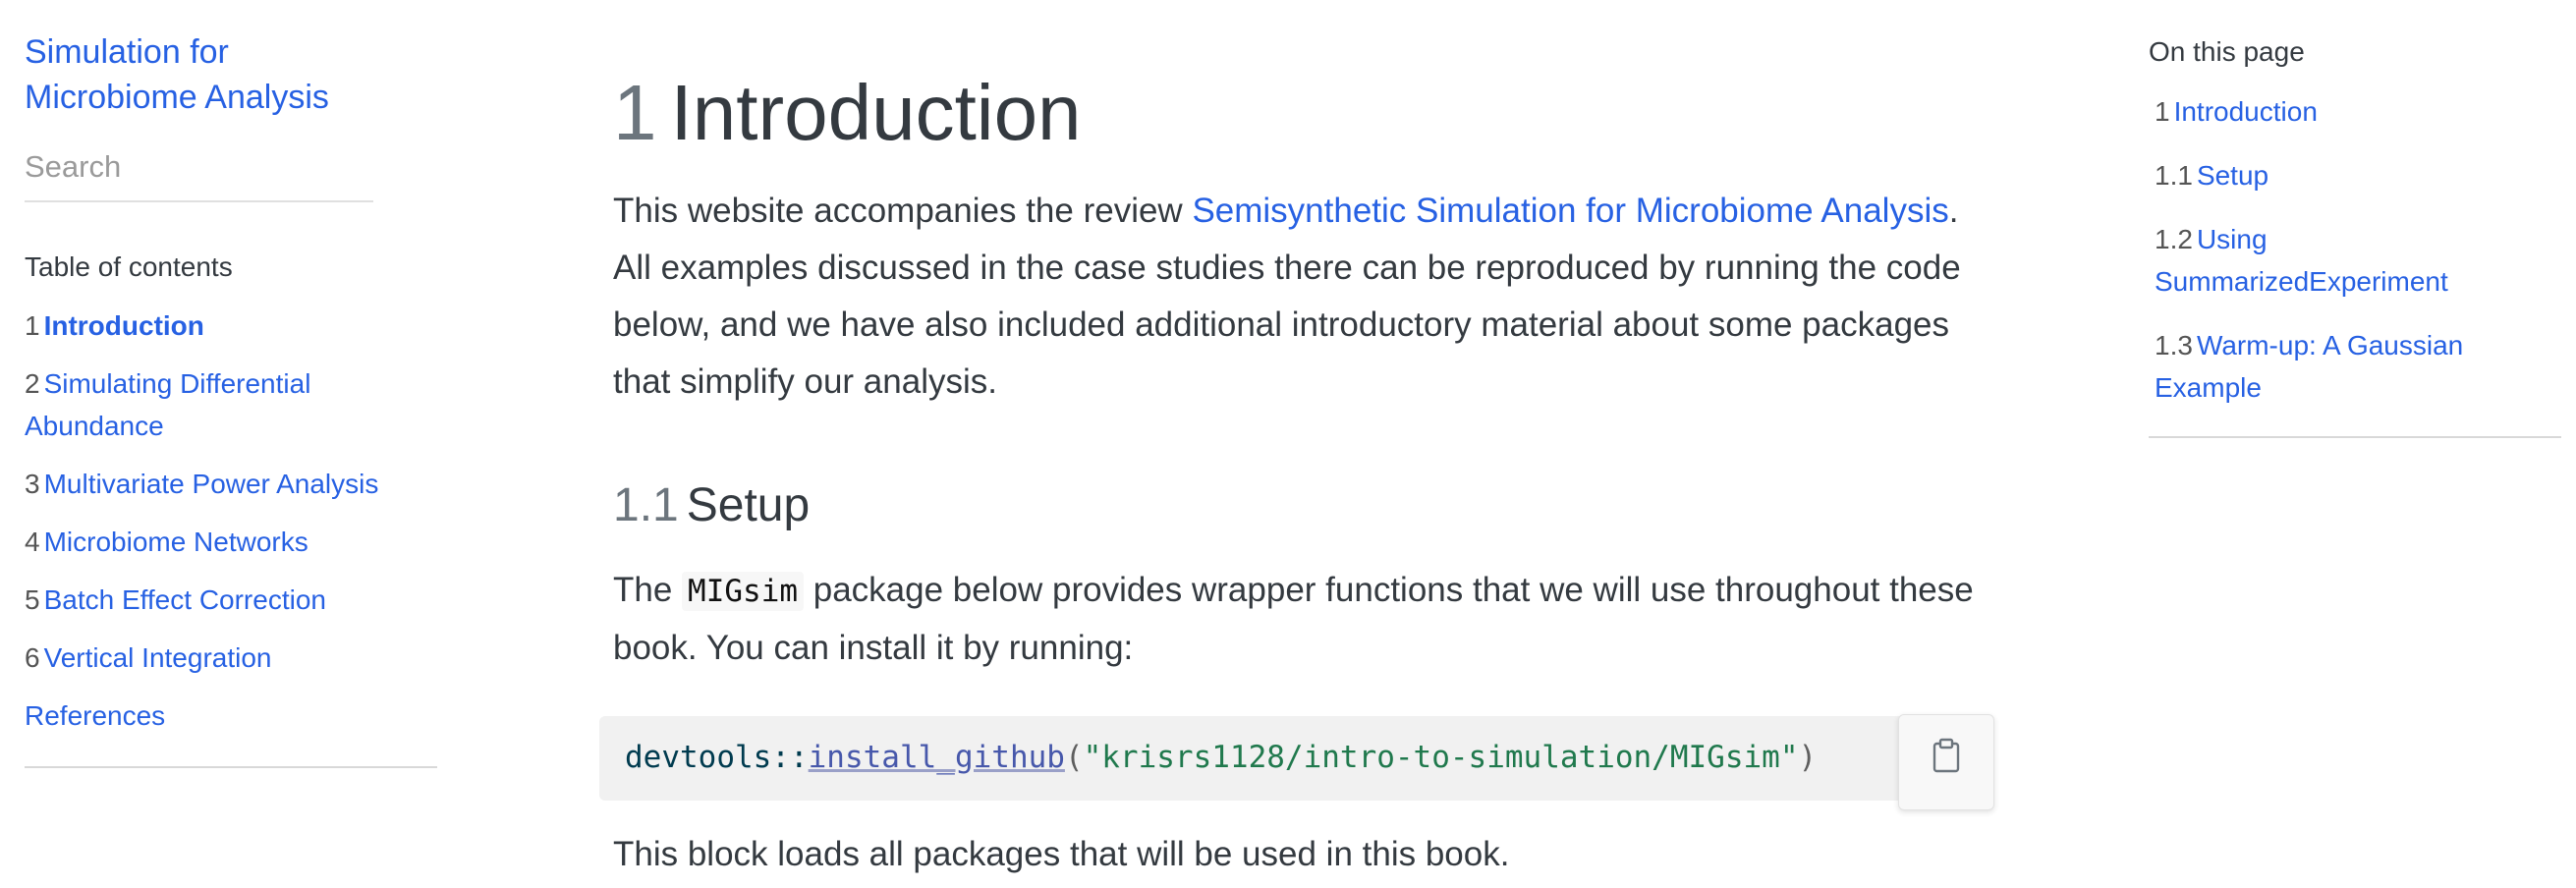 The height and width of the screenshot is (888, 2576). Describe the element at coordinates (937, 757) in the screenshot. I see `code-function-link: install_github` at that location.